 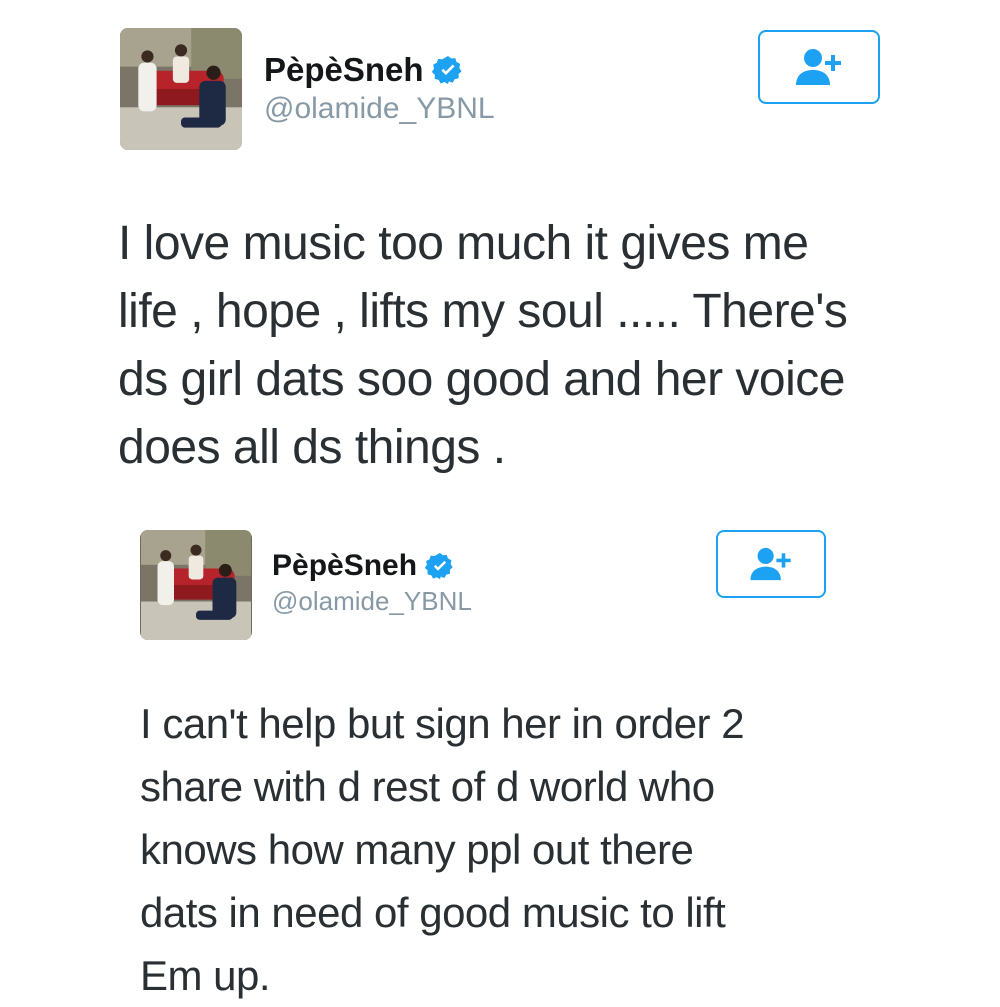 I want to click on tweet-text-line: dats in need of good music to lift, so click(x=433, y=912).